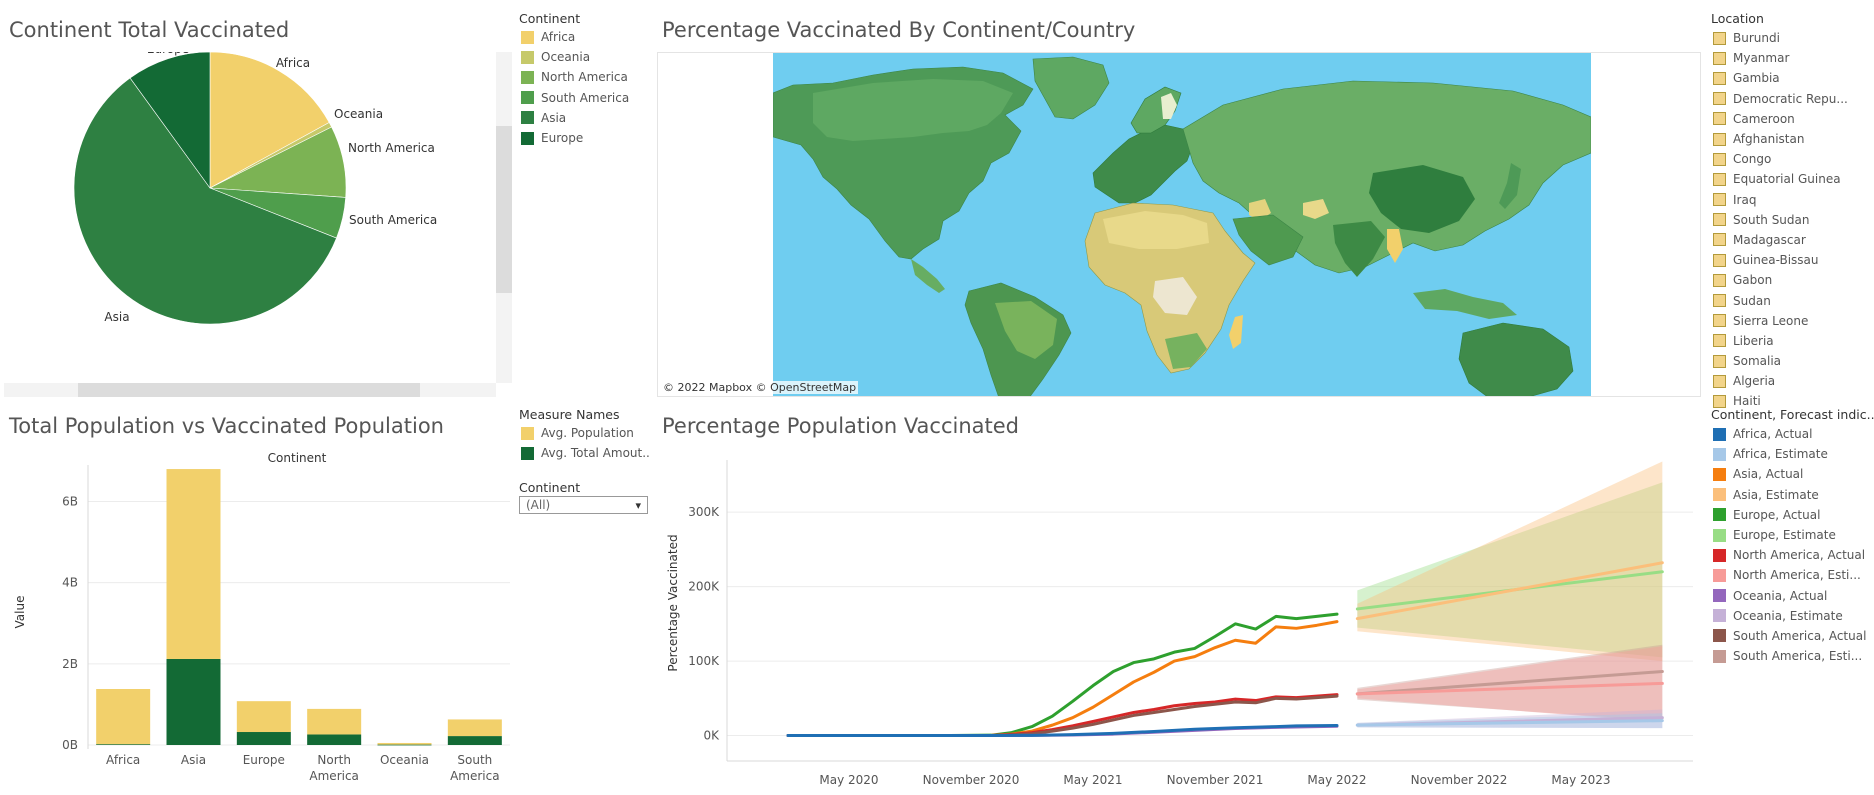  I want to click on location-legend-item-south-sudan: South Sudan, so click(1787, 220).